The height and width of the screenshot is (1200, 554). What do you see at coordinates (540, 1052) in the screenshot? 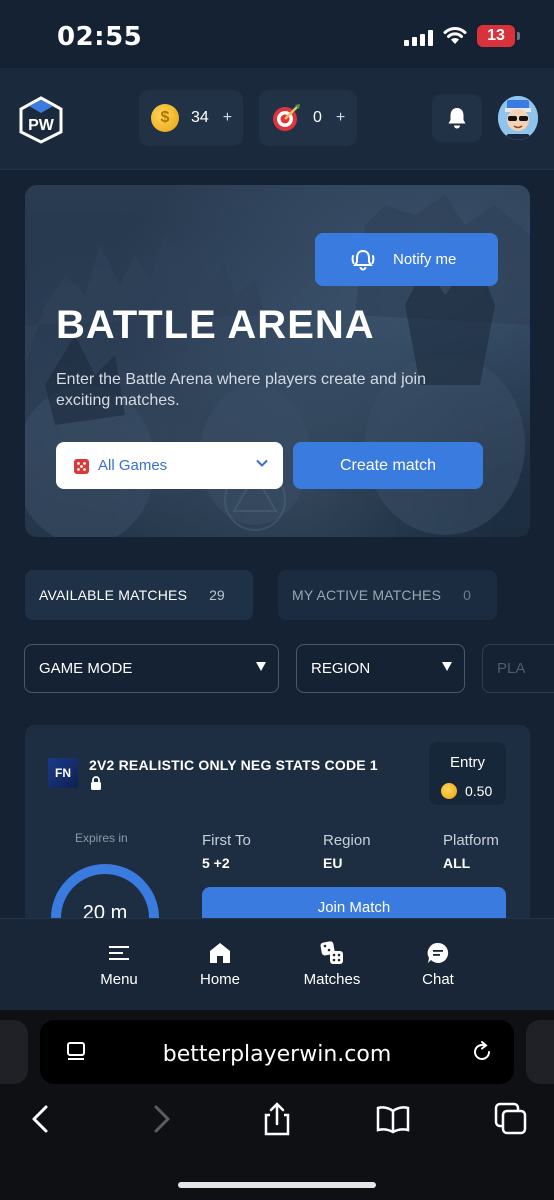
I see `next-tab-preview` at bounding box center [540, 1052].